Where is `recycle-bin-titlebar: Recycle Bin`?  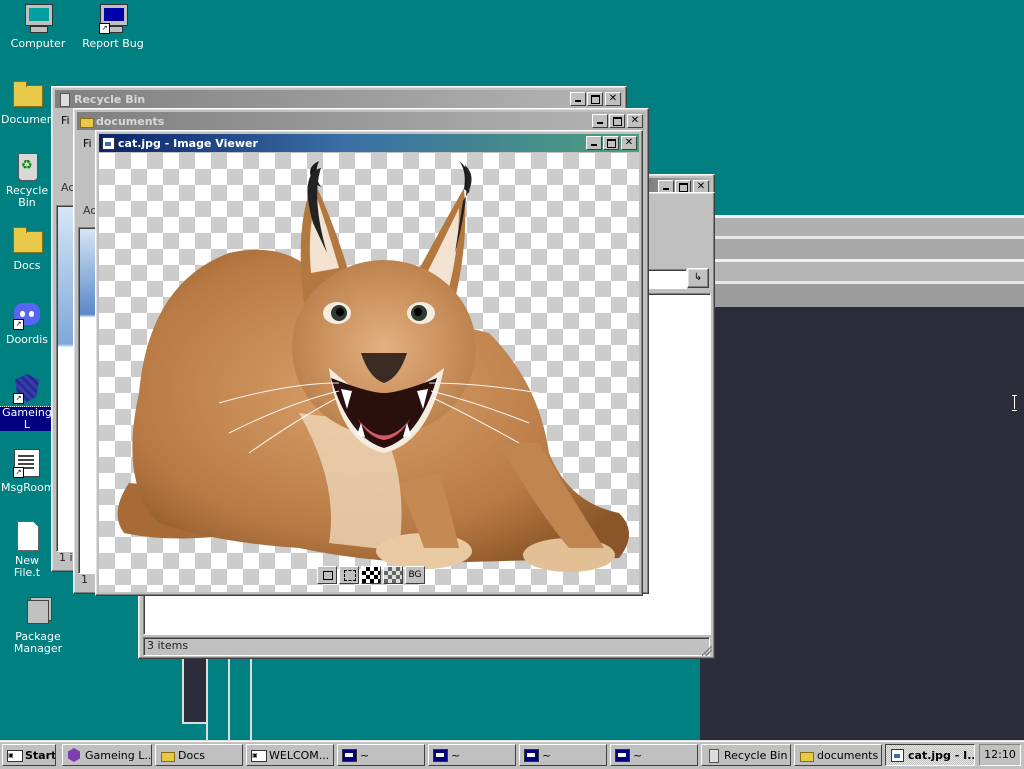 recycle-bin-titlebar: Recycle Bin is located at coordinates (339, 99).